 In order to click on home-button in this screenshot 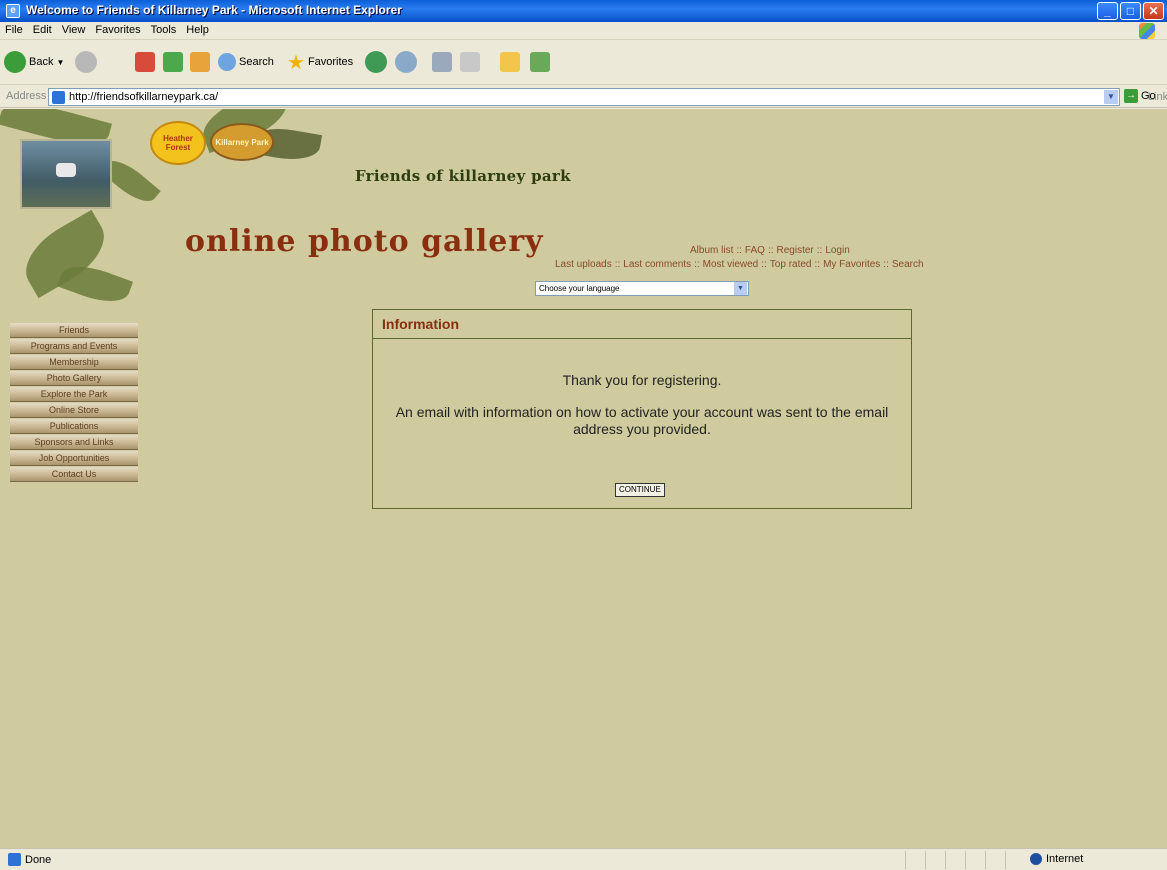, I will do `click(200, 62)`.